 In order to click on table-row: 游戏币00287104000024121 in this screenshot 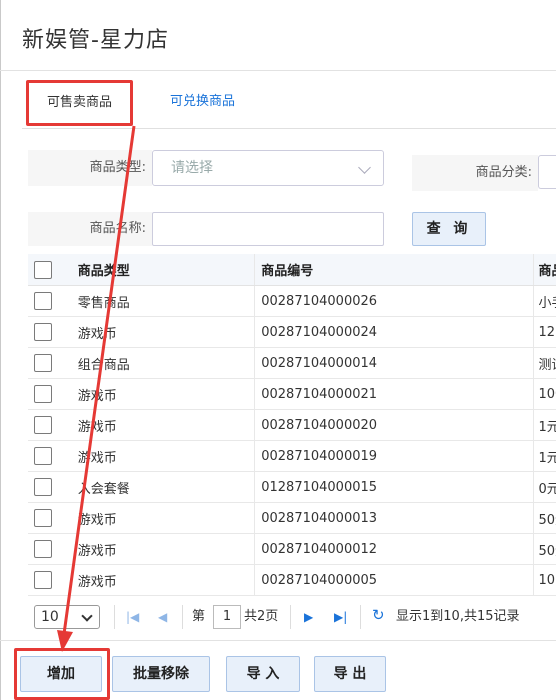, I will do `click(292, 332)`.